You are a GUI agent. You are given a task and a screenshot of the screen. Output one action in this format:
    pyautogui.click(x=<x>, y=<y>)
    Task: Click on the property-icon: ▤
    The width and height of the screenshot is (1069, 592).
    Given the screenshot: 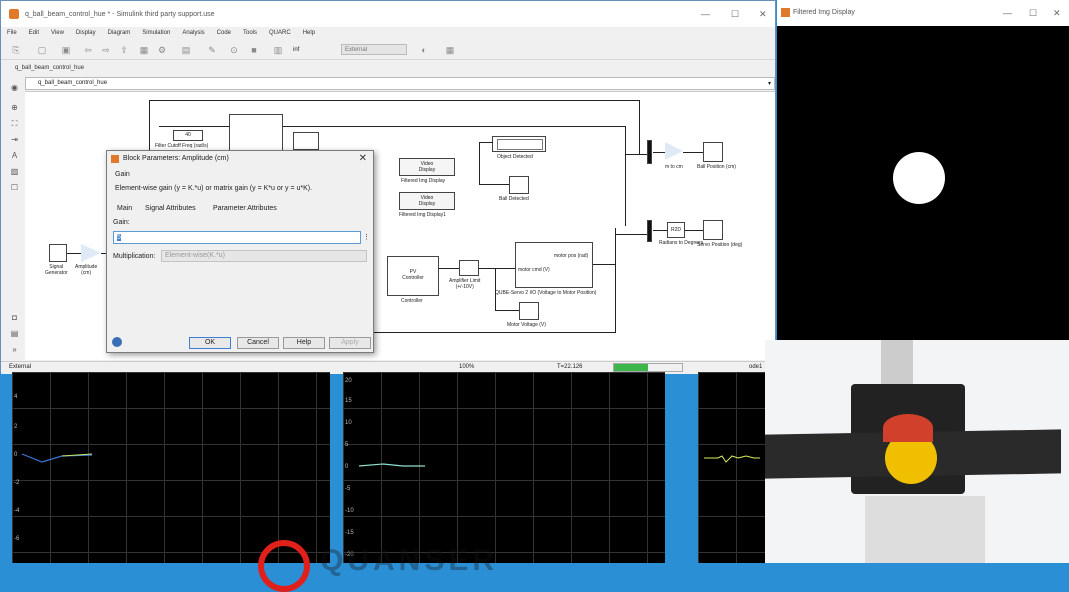 What is the action you would take?
    pyautogui.click(x=14, y=333)
    